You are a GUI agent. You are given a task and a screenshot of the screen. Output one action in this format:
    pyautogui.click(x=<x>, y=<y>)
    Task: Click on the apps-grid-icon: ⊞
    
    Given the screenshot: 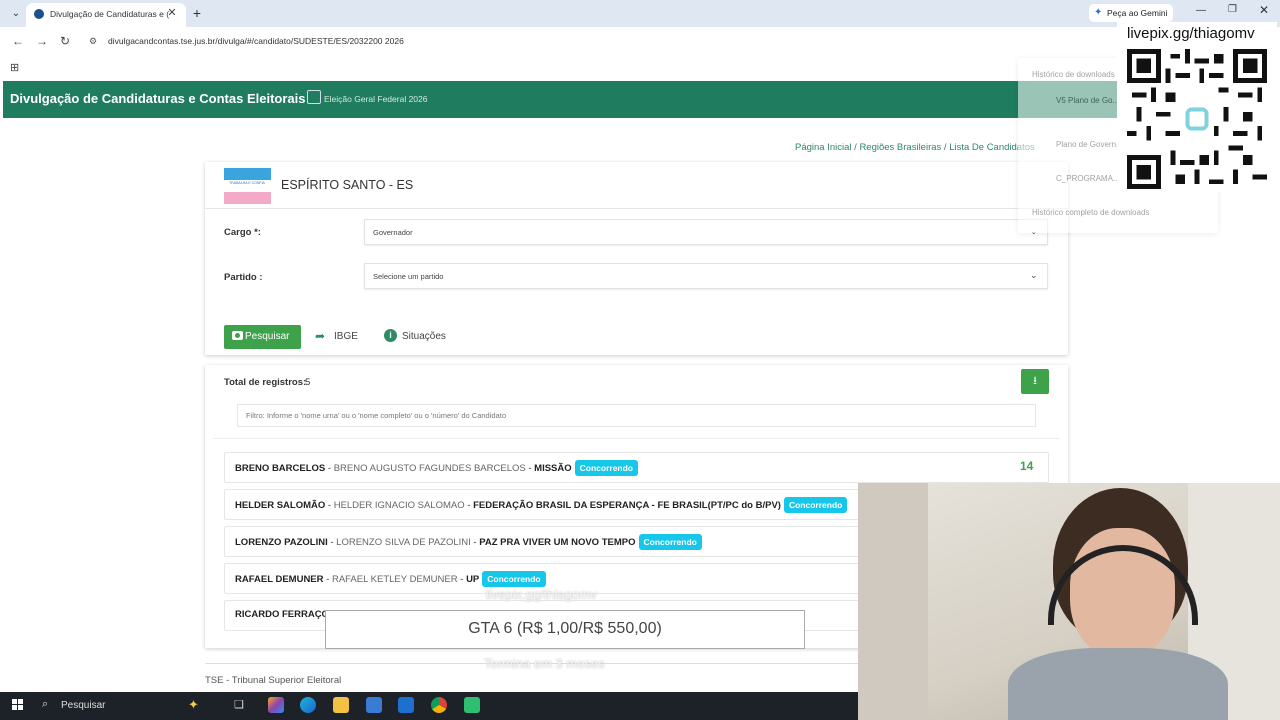 What is the action you would take?
    pyautogui.click(x=14, y=67)
    